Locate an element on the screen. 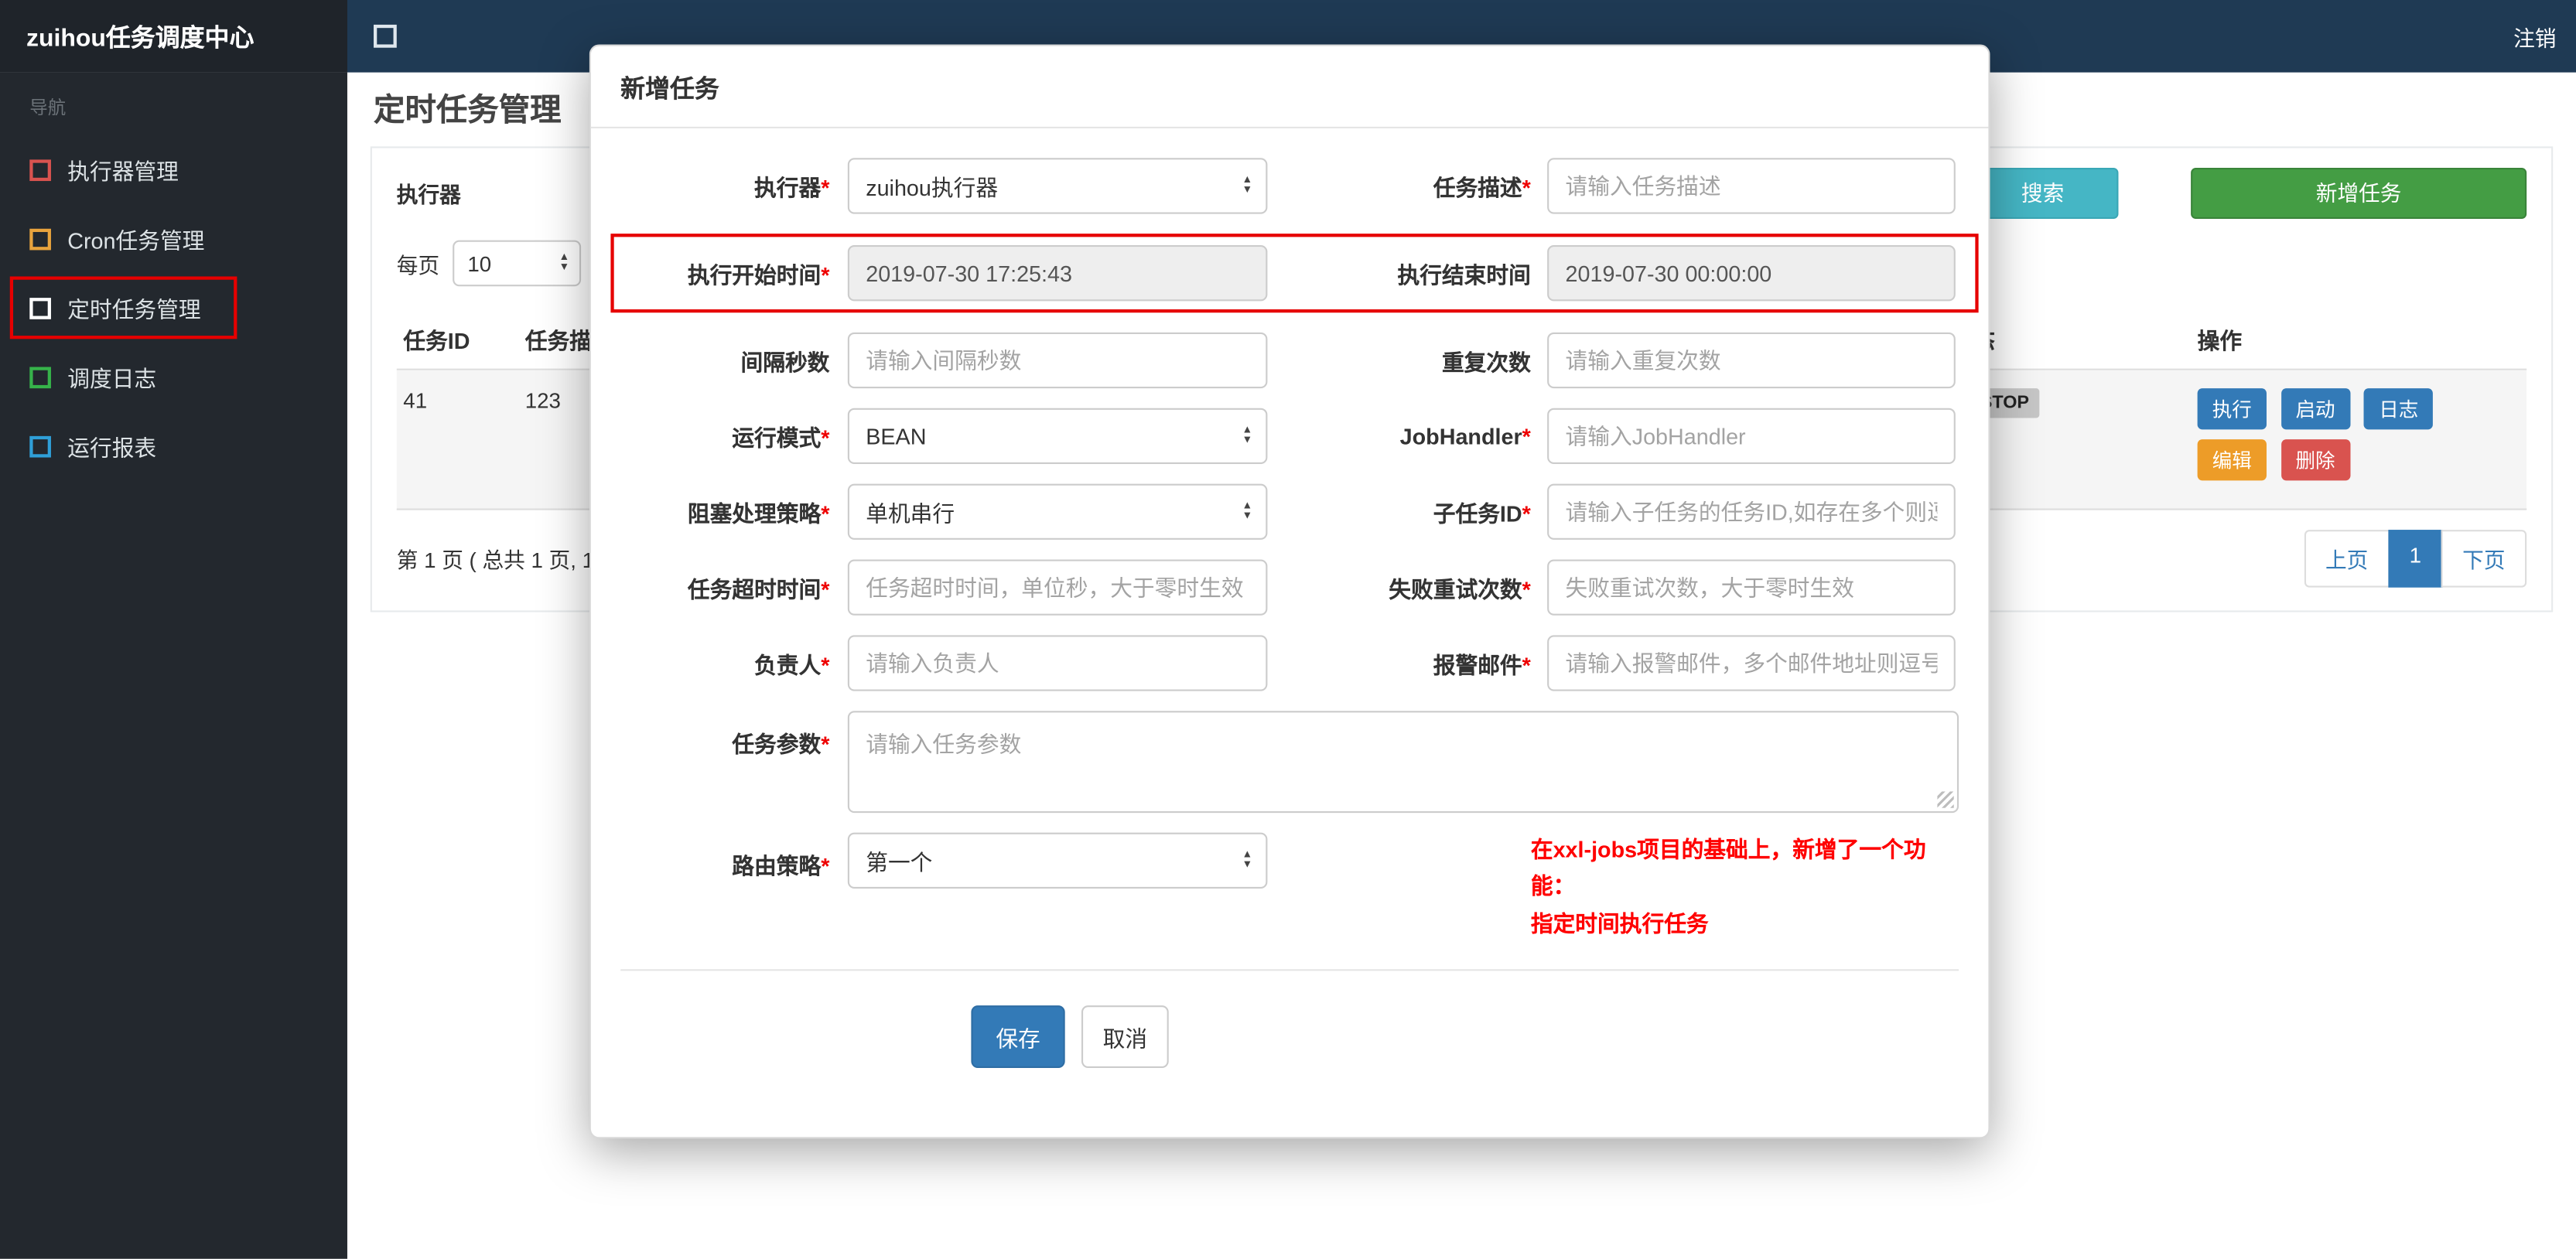  task-timeout-input is located at coordinates (1057, 587).